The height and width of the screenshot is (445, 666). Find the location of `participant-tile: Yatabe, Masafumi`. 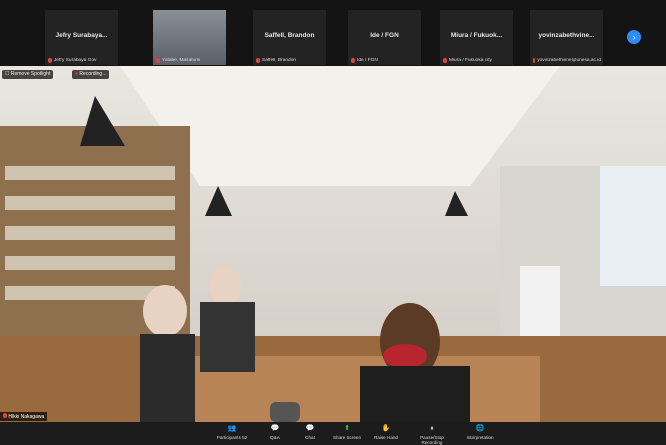

participant-tile: Yatabe, Masafumi is located at coordinates (189, 37).